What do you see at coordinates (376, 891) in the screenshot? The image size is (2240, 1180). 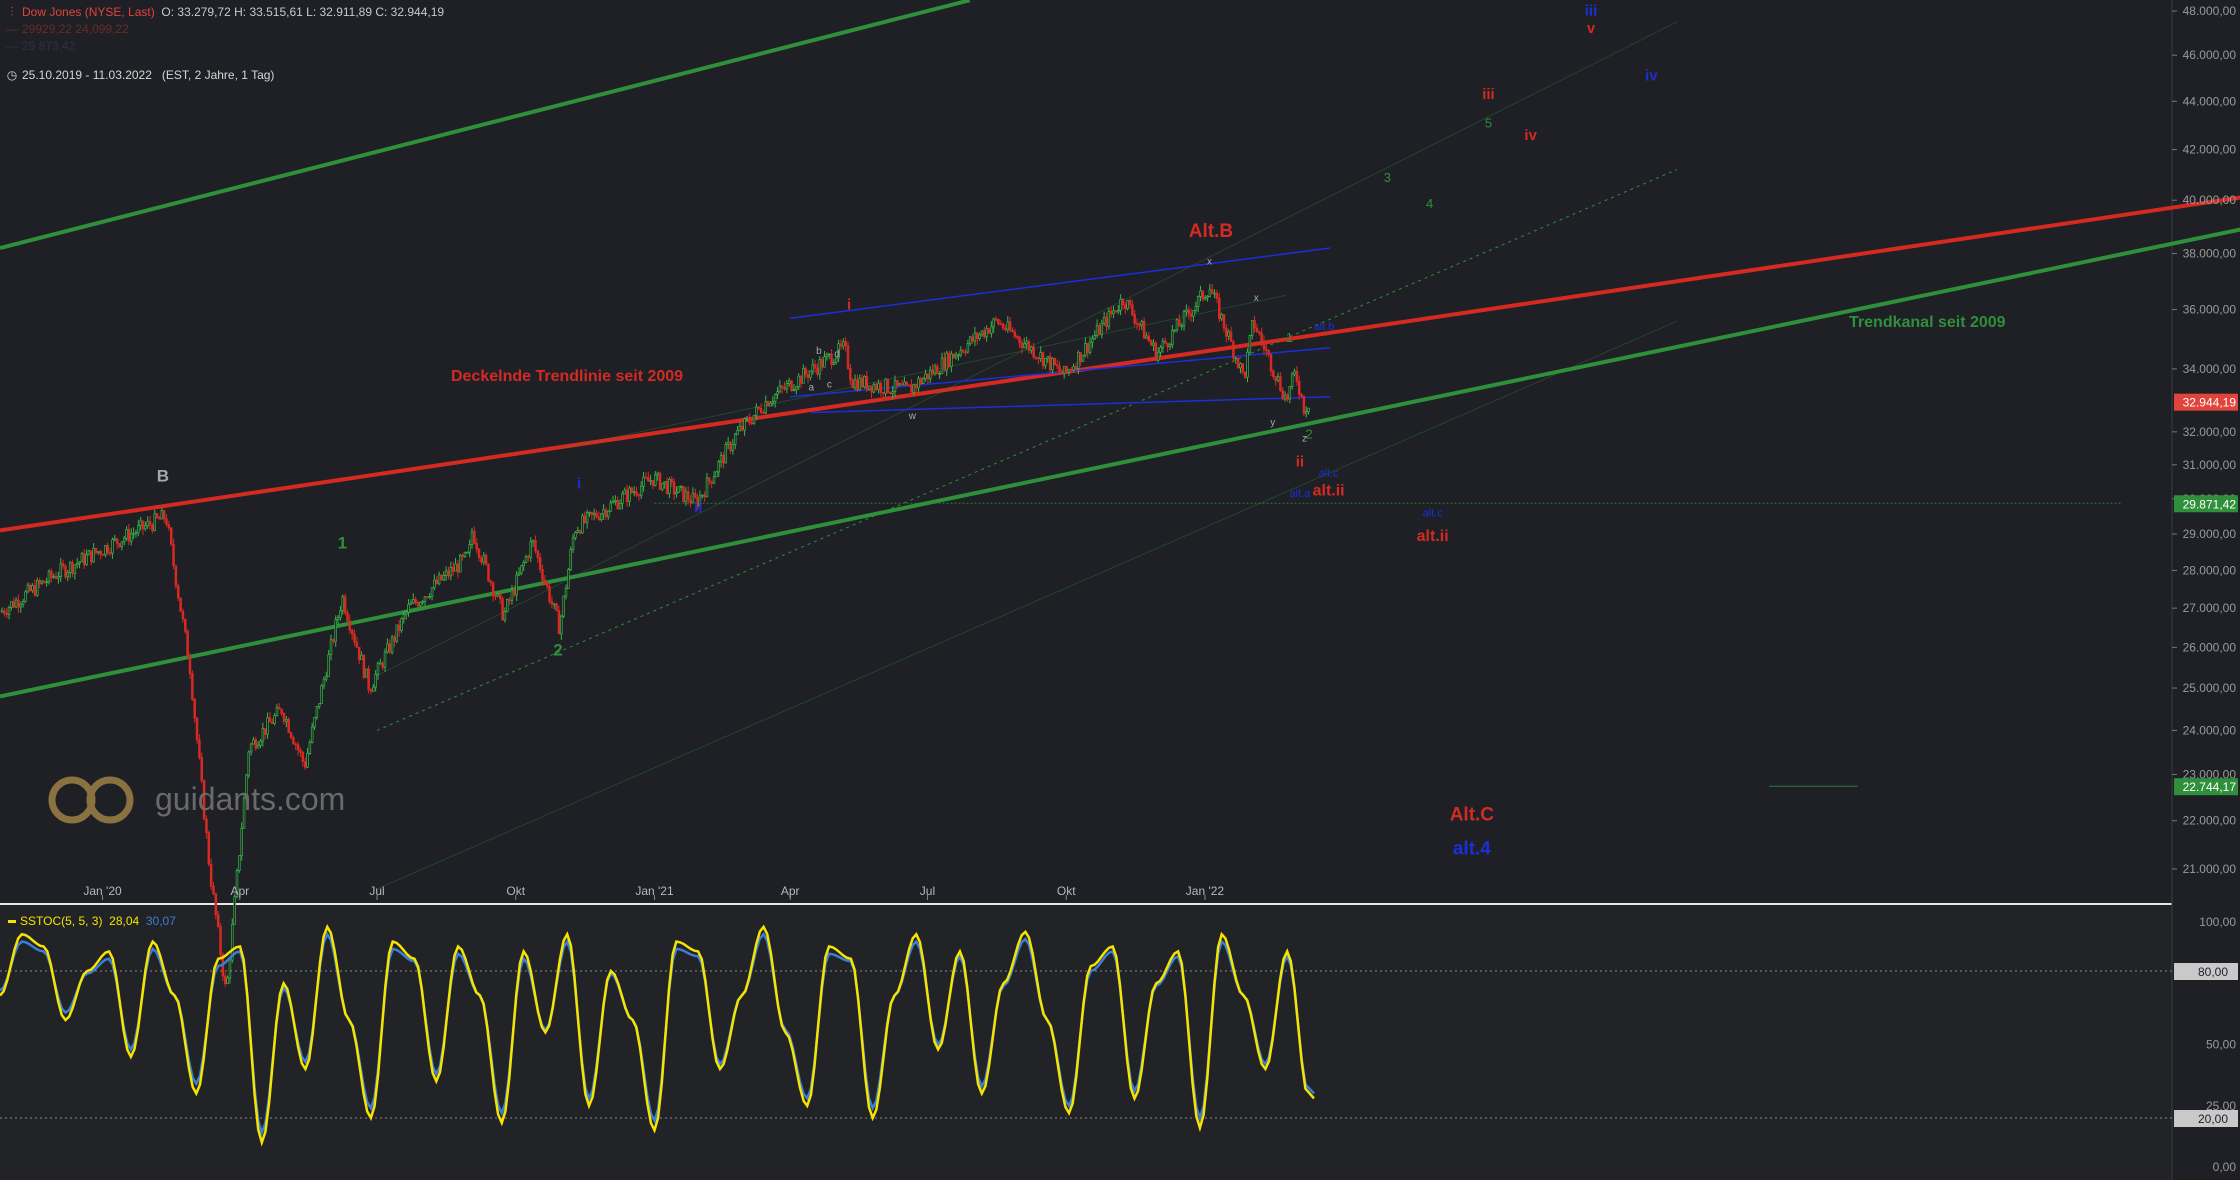 I see `x-tick-label: Jul` at bounding box center [376, 891].